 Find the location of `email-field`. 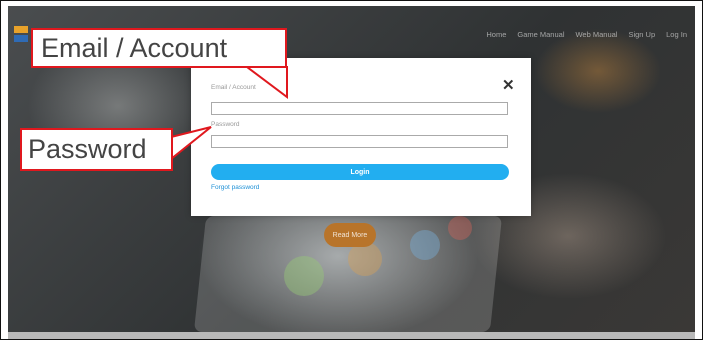

email-field is located at coordinates (359, 108).